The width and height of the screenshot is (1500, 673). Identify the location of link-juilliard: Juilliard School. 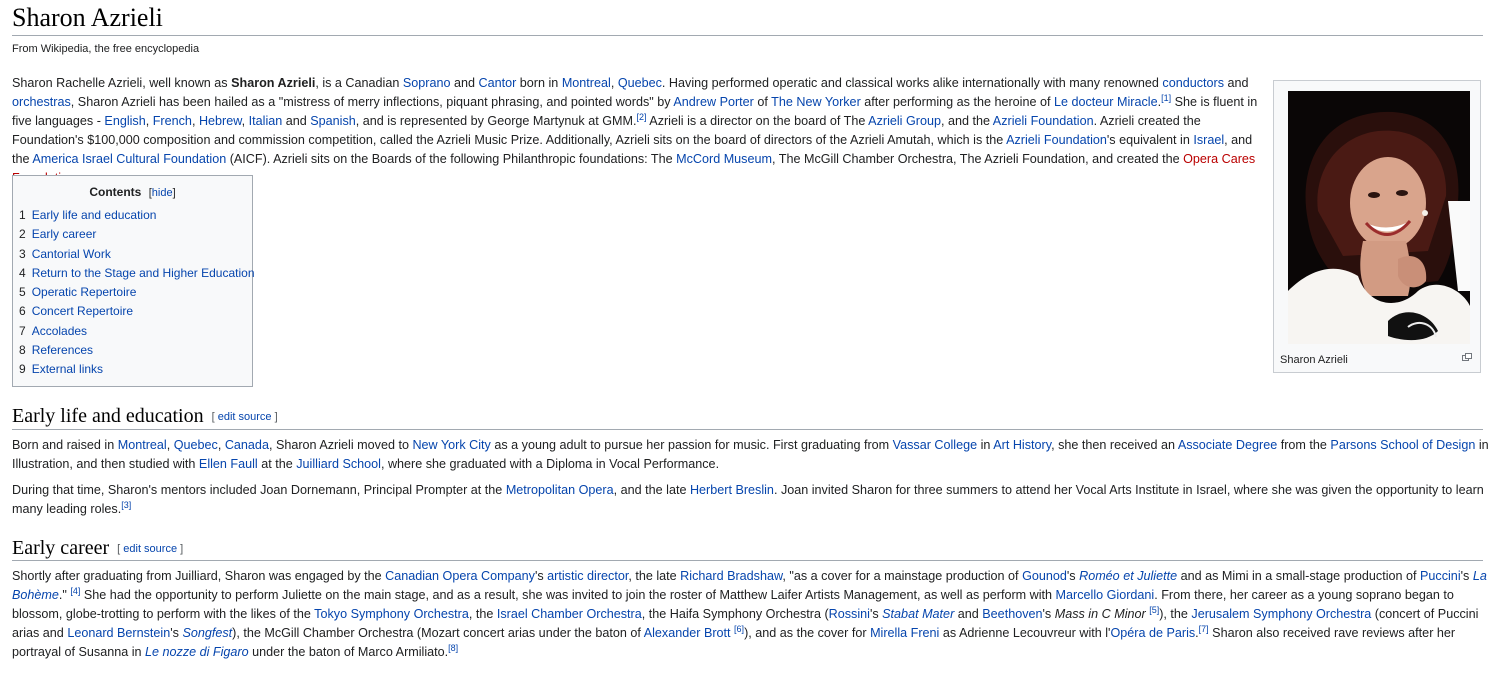
(338, 464).